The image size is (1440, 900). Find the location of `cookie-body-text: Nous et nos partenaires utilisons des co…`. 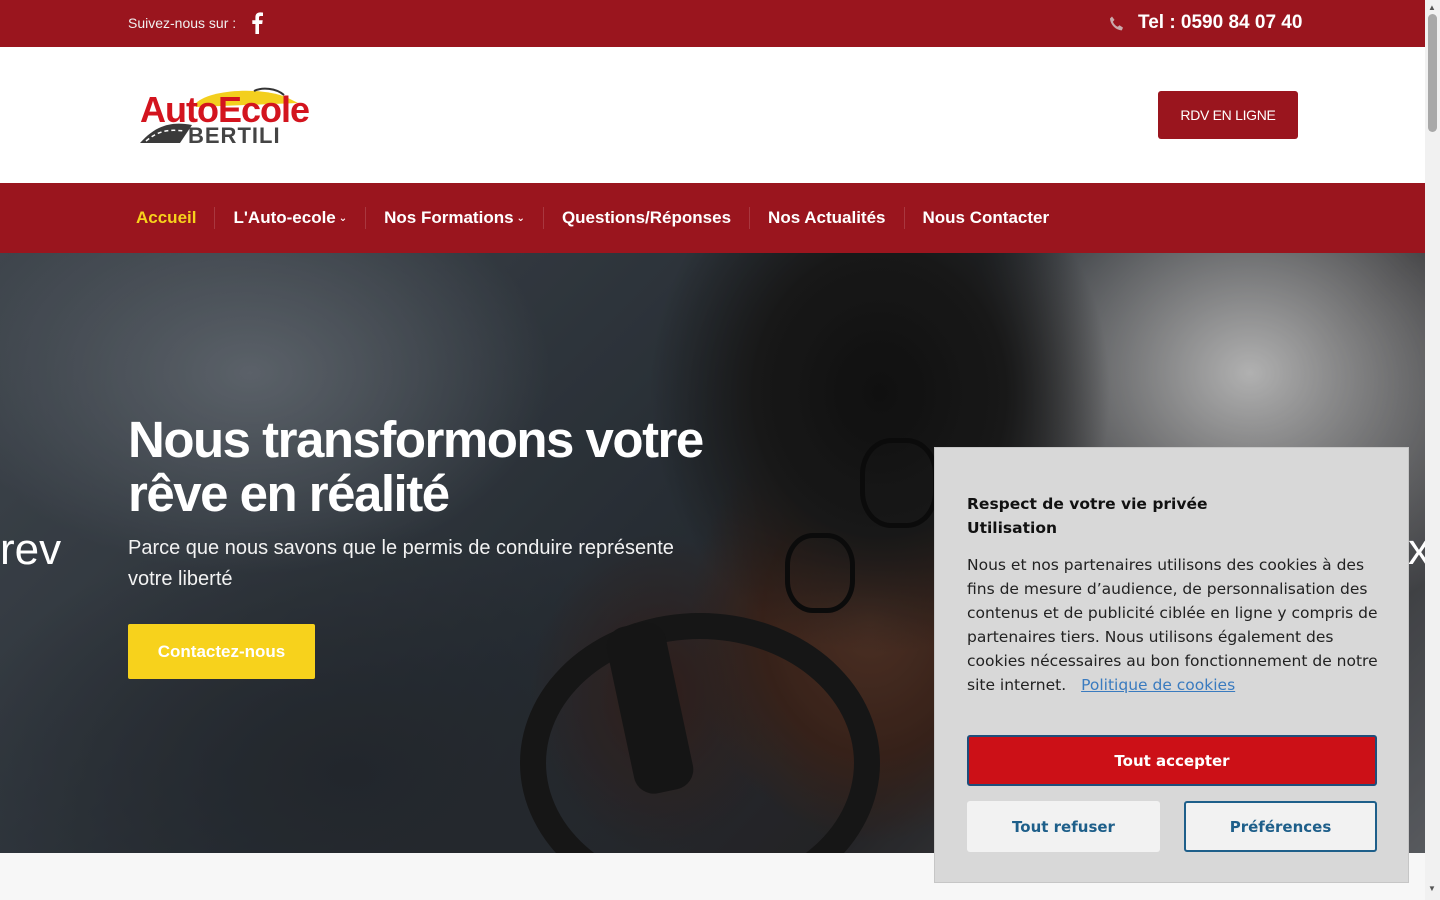

cookie-body-text: Nous et nos partenaires utilisons des co… is located at coordinates (1172, 625).